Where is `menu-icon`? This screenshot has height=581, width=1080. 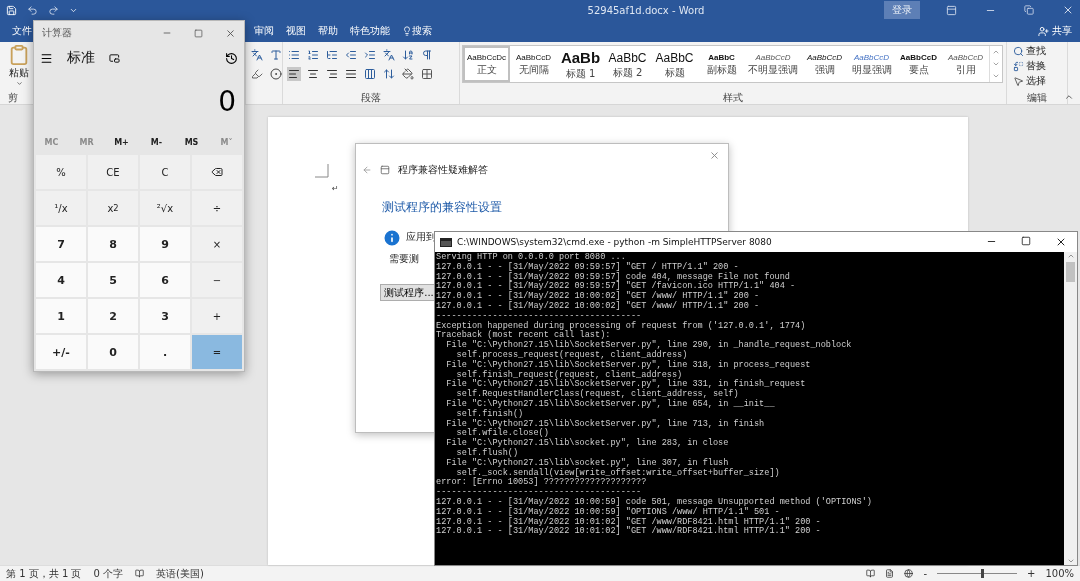
menu-icon is located at coordinates (46, 58).